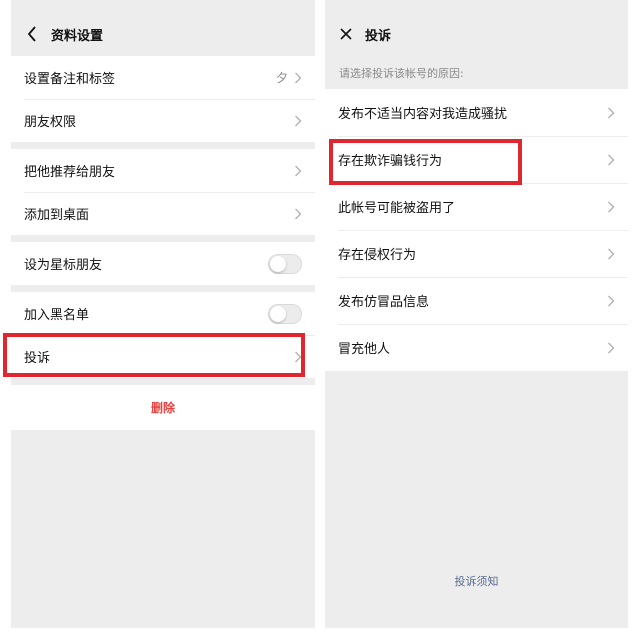 This screenshot has height=640, width=640. Describe the element at coordinates (77, 36) in the screenshot. I see `page-title: 资料设置` at that location.